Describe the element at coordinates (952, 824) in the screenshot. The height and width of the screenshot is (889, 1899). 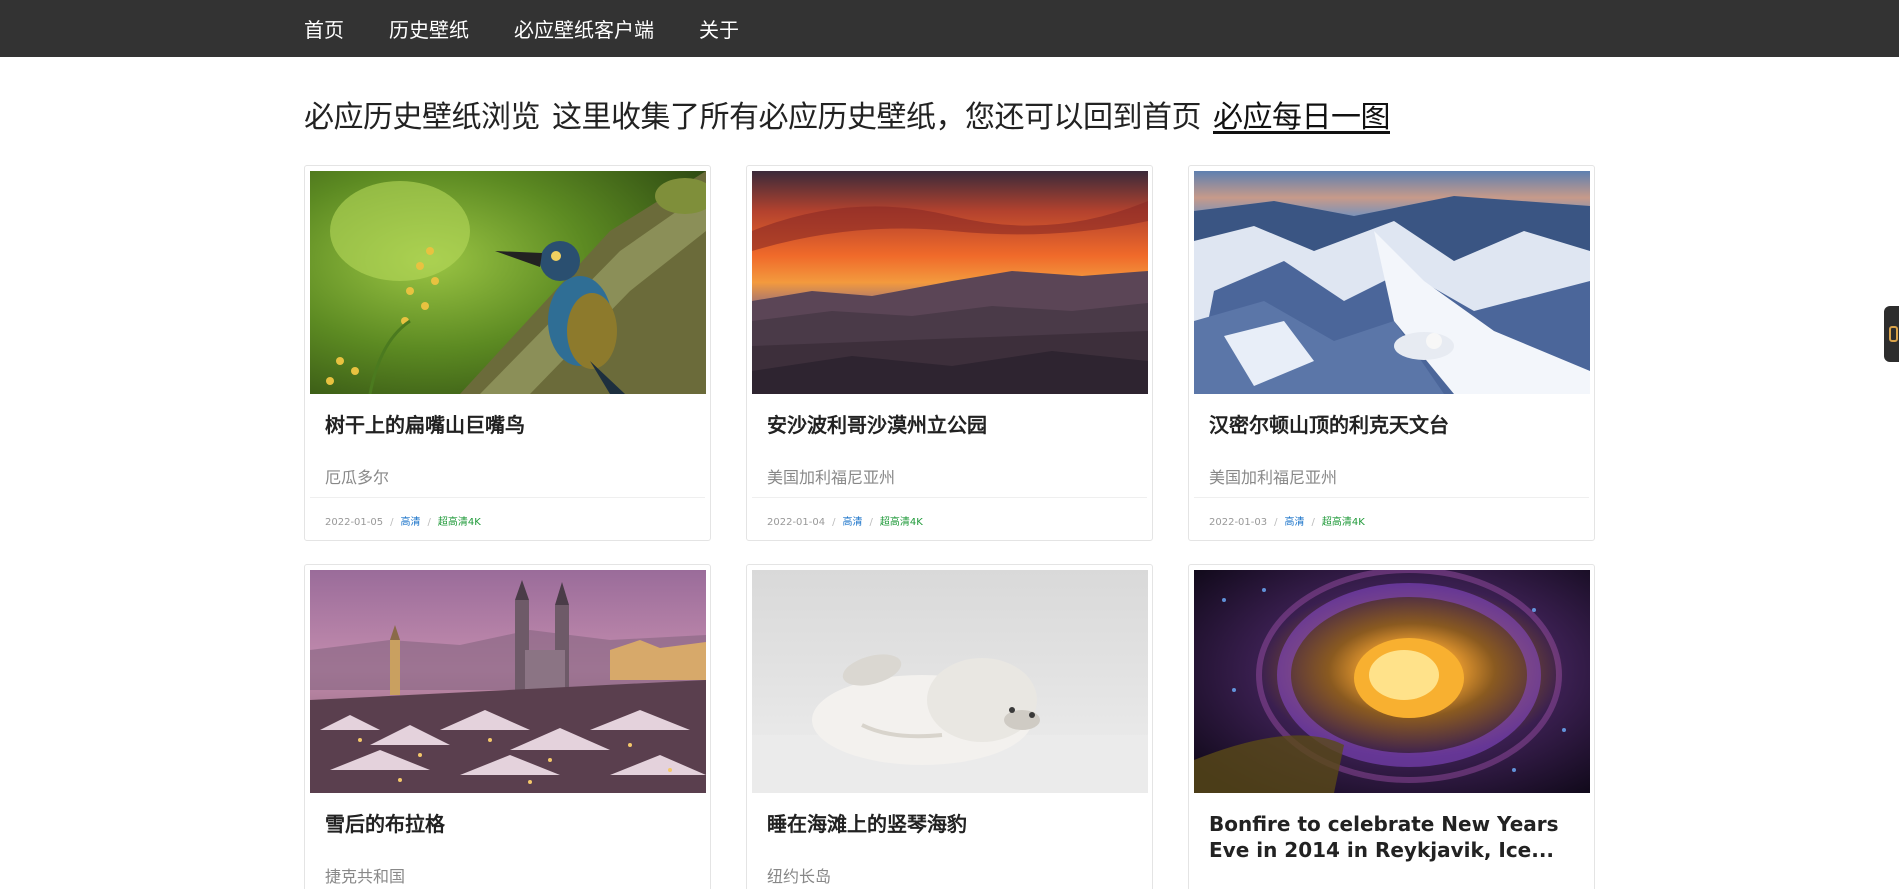
I see `wallpaper-title: 睡在海滩上的竖琴海豹` at that location.